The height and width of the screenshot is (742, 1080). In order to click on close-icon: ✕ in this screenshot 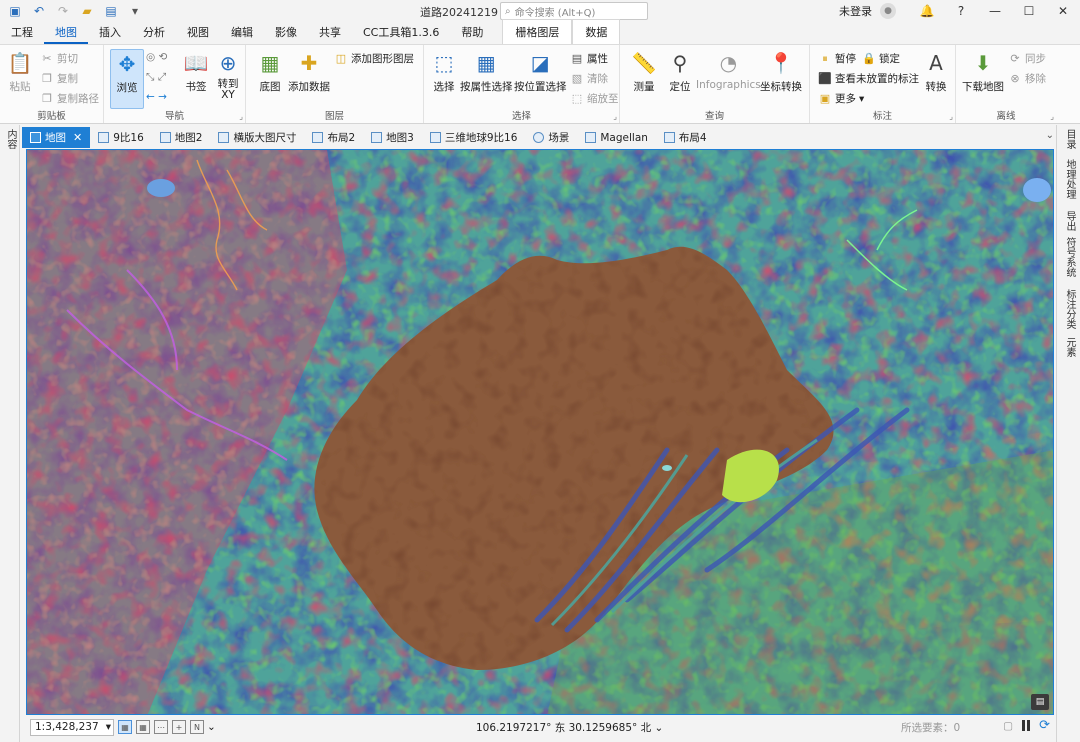, I will do `click(77, 137)`.